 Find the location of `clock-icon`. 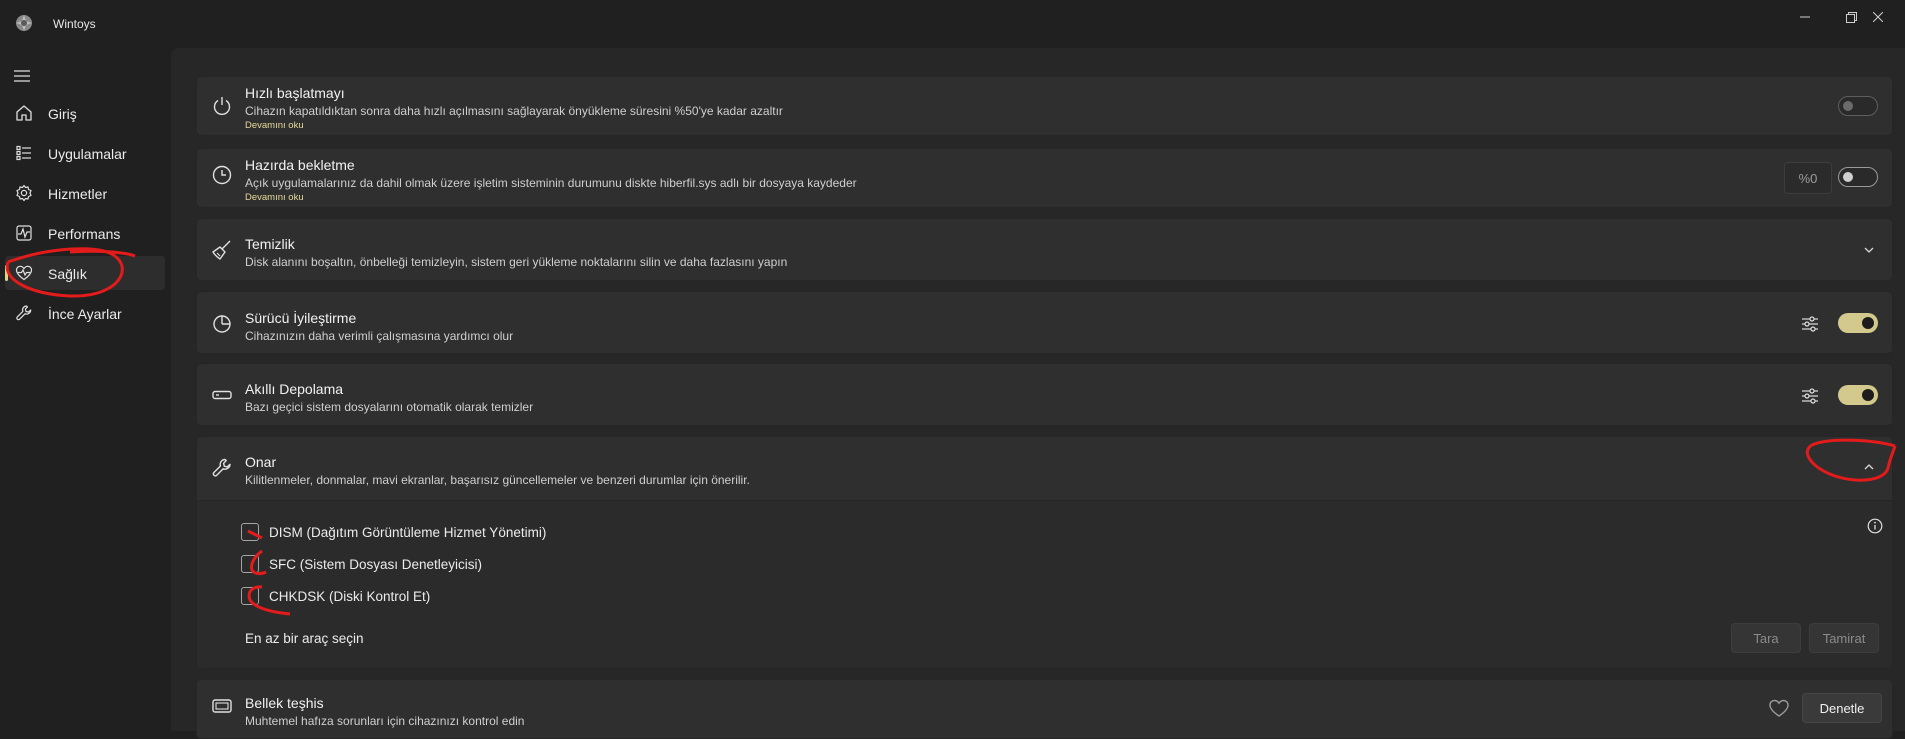

clock-icon is located at coordinates (222, 175).